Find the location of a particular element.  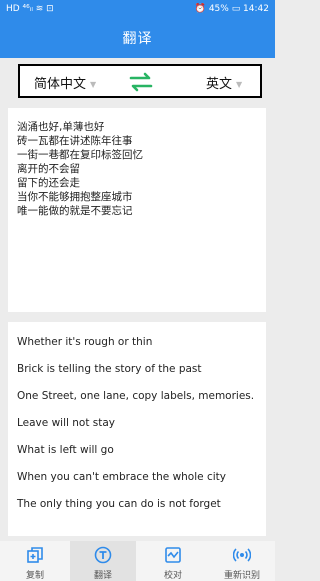

source-line: 汹涌也好,单薄也好 is located at coordinates (61, 127).